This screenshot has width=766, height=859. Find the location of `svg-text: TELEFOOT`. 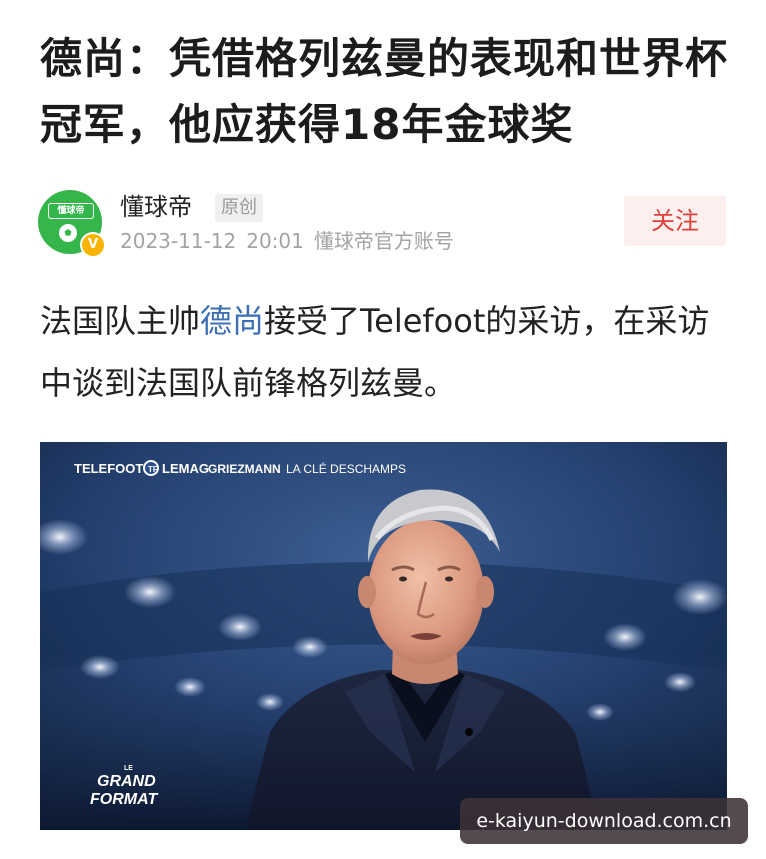

svg-text: TELEFOOT is located at coordinates (108, 468).